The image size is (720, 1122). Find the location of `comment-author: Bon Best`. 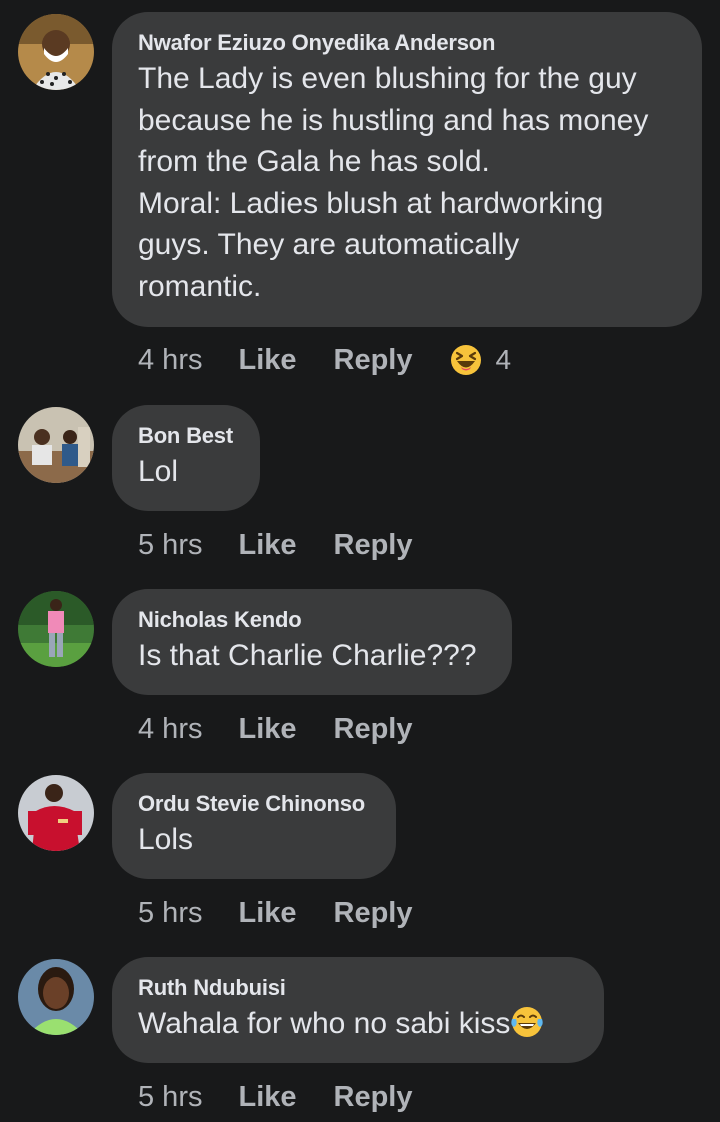

comment-author: Bon Best is located at coordinates (186, 436).